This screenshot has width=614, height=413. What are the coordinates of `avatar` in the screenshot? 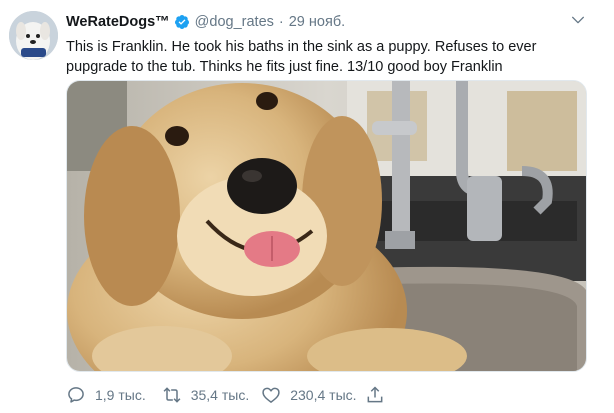 It's located at (33, 35).